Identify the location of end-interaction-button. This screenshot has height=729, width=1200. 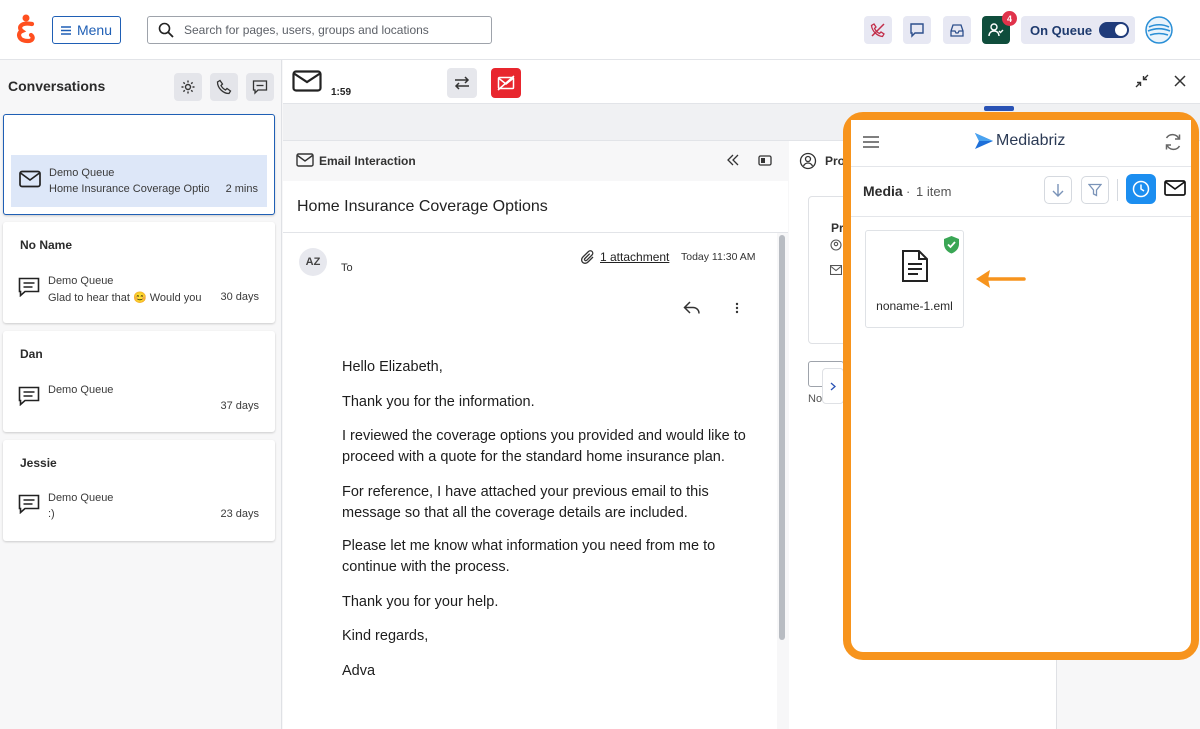
(506, 83).